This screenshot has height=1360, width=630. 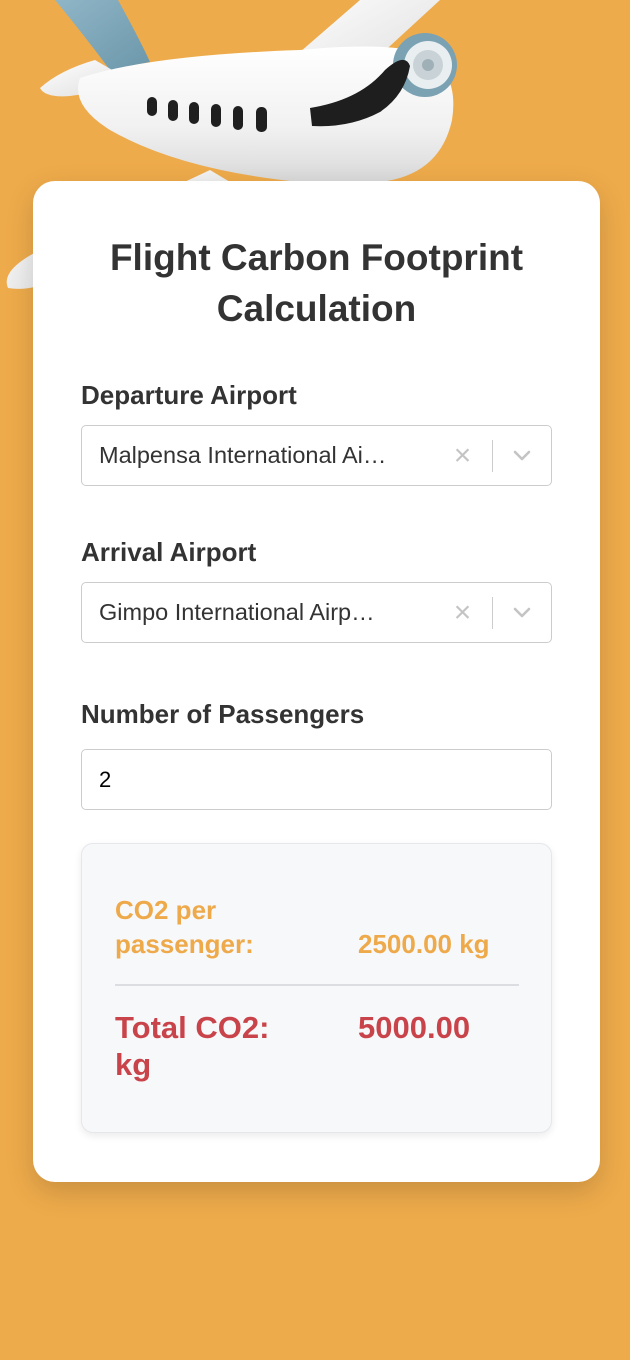 What do you see at coordinates (316, 779) in the screenshot?
I see `passengers-input` at bounding box center [316, 779].